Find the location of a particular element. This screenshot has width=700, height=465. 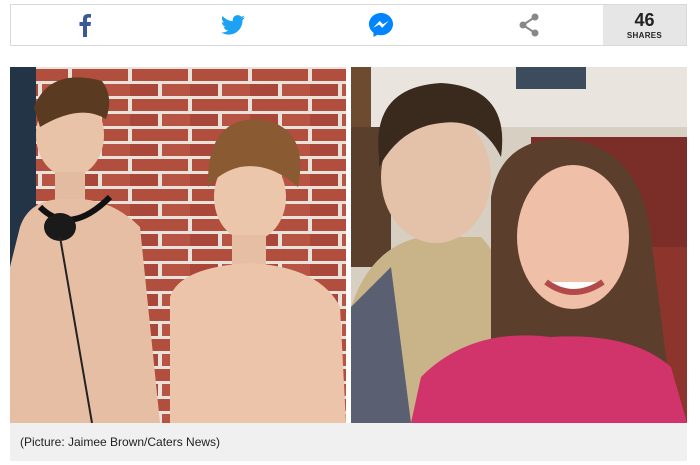

twitter-share-button is located at coordinates (233, 25).